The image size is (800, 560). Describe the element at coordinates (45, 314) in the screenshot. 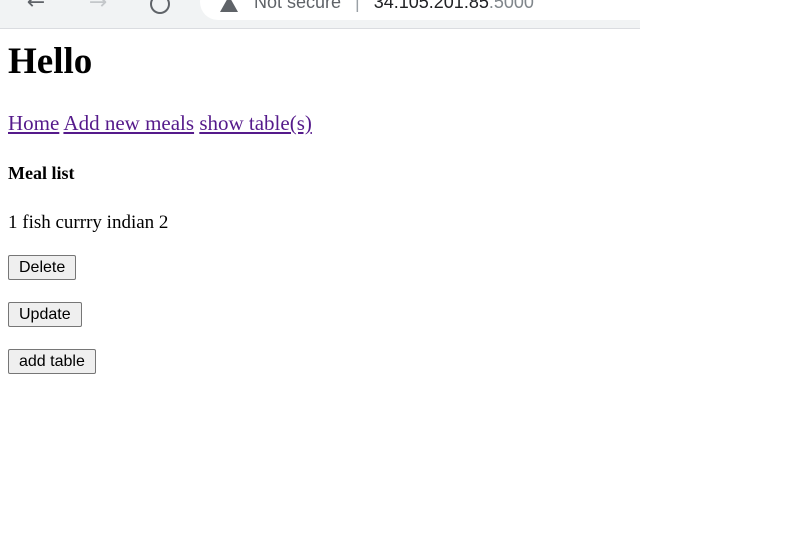

I see `update-button: Update` at that location.